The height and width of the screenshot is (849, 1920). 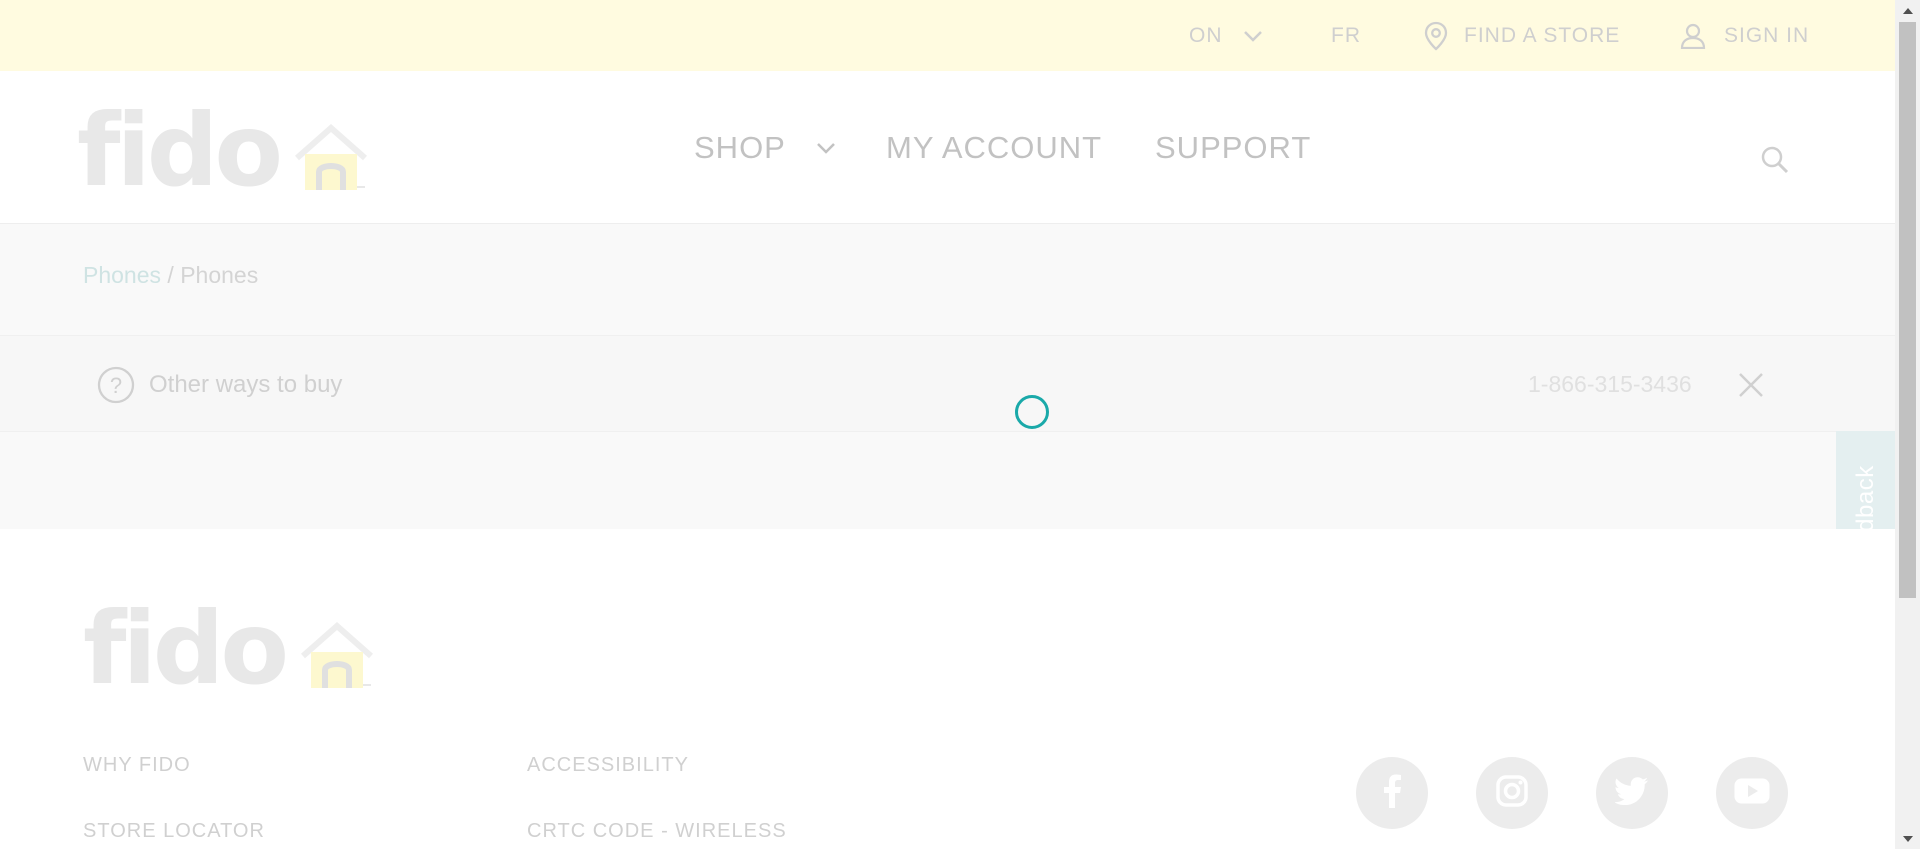 I want to click on find-store-label: FIND A STORE, so click(x=1542, y=35).